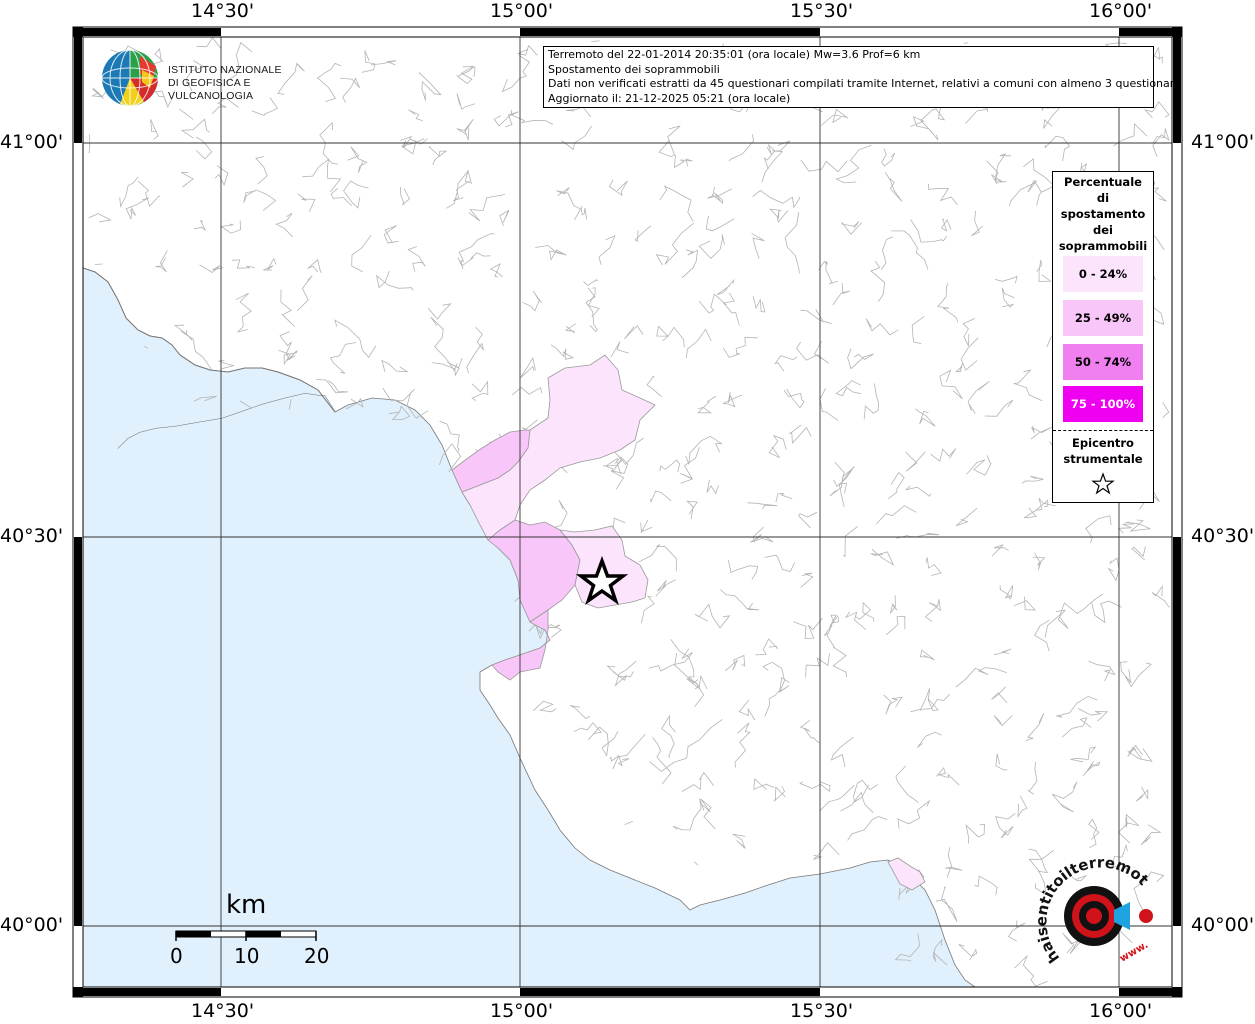 The image size is (1255, 1024). What do you see at coordinates (317, 956) in the screenshot?
I see `scale-tick-20: 20` at bounding box center [317, 956].